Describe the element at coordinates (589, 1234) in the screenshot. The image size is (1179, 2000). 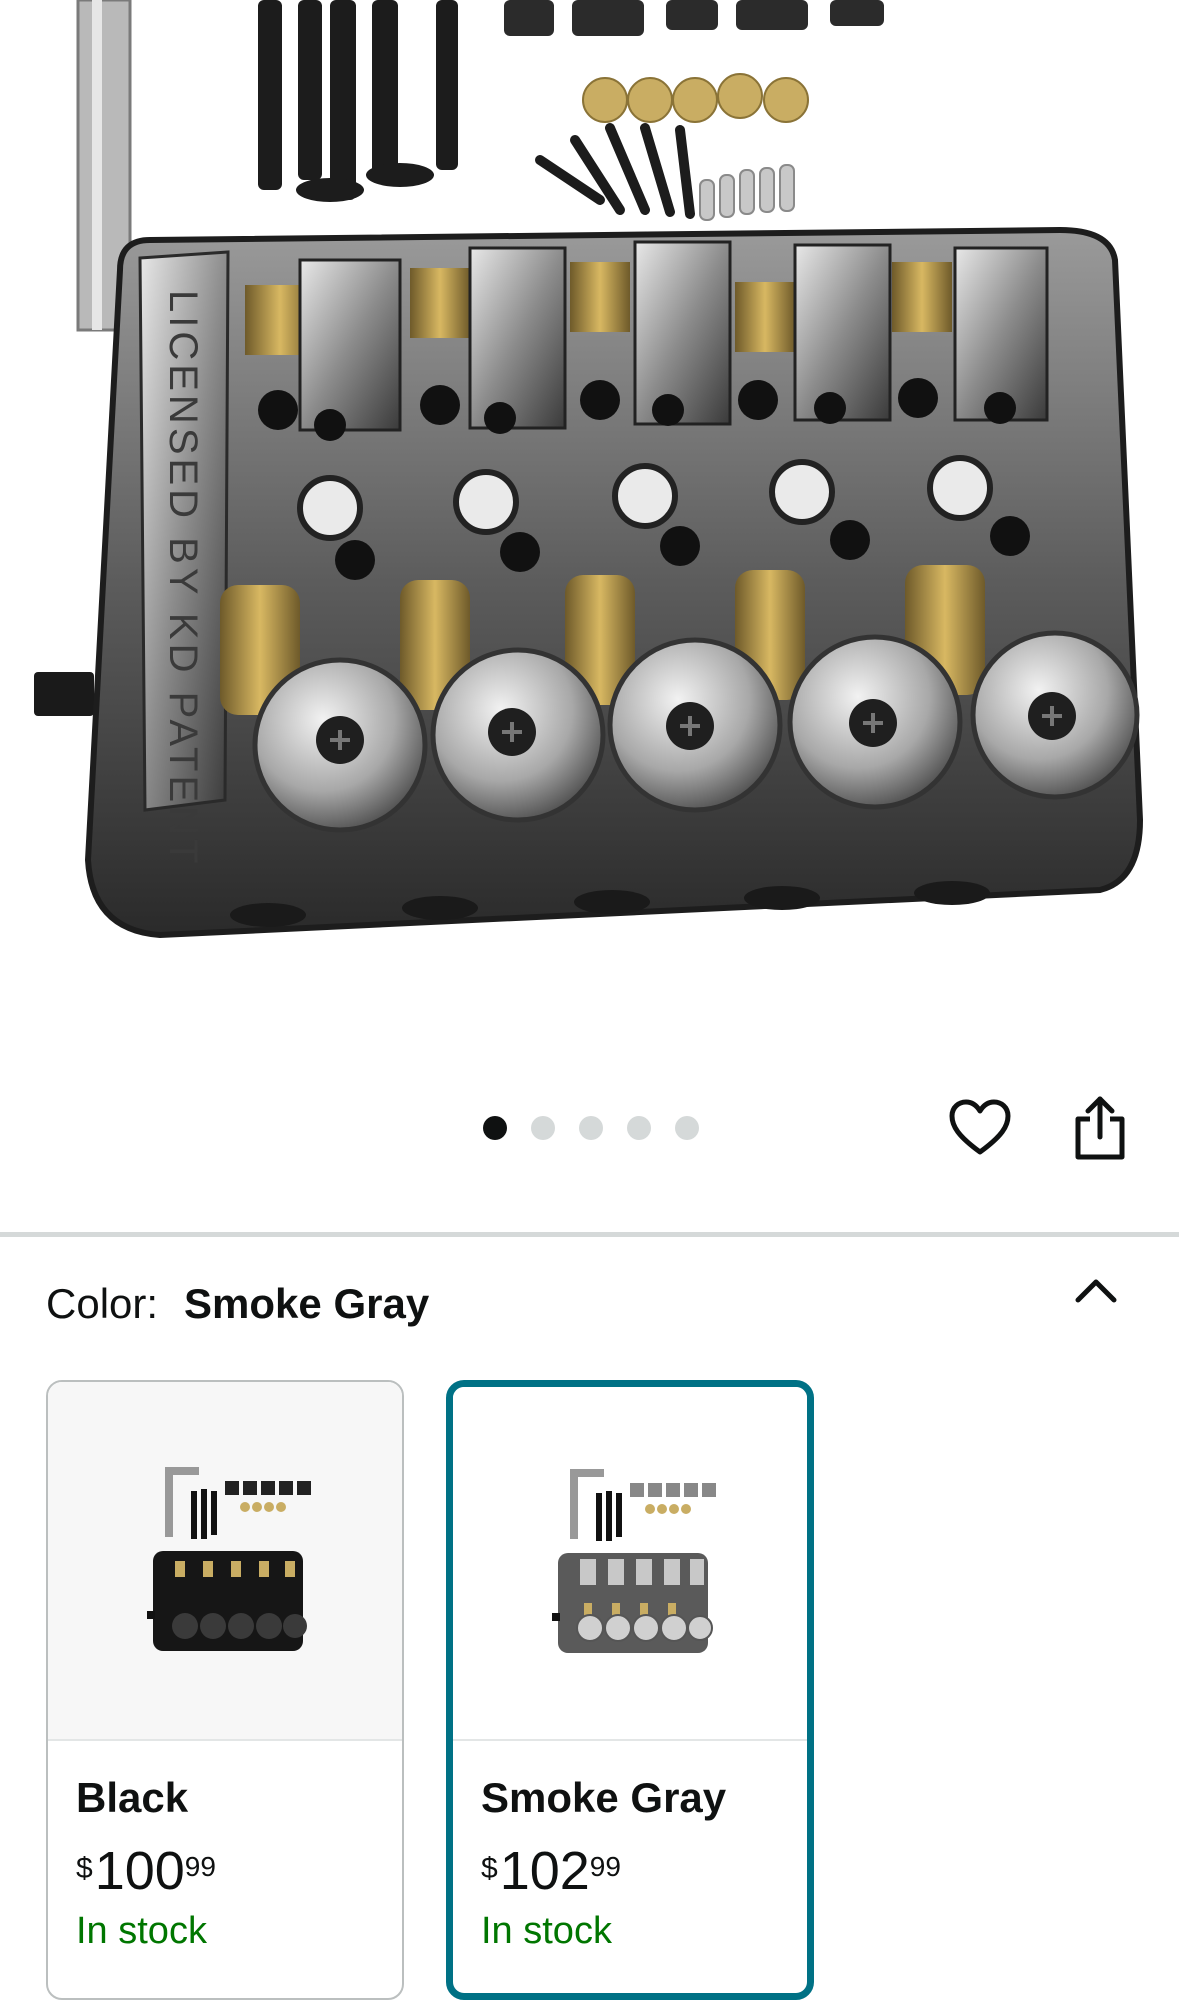
I see `section-divider` at that location.